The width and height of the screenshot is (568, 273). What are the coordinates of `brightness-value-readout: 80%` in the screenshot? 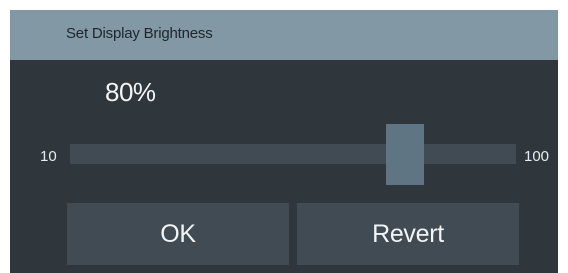 It's located at (130, 92).